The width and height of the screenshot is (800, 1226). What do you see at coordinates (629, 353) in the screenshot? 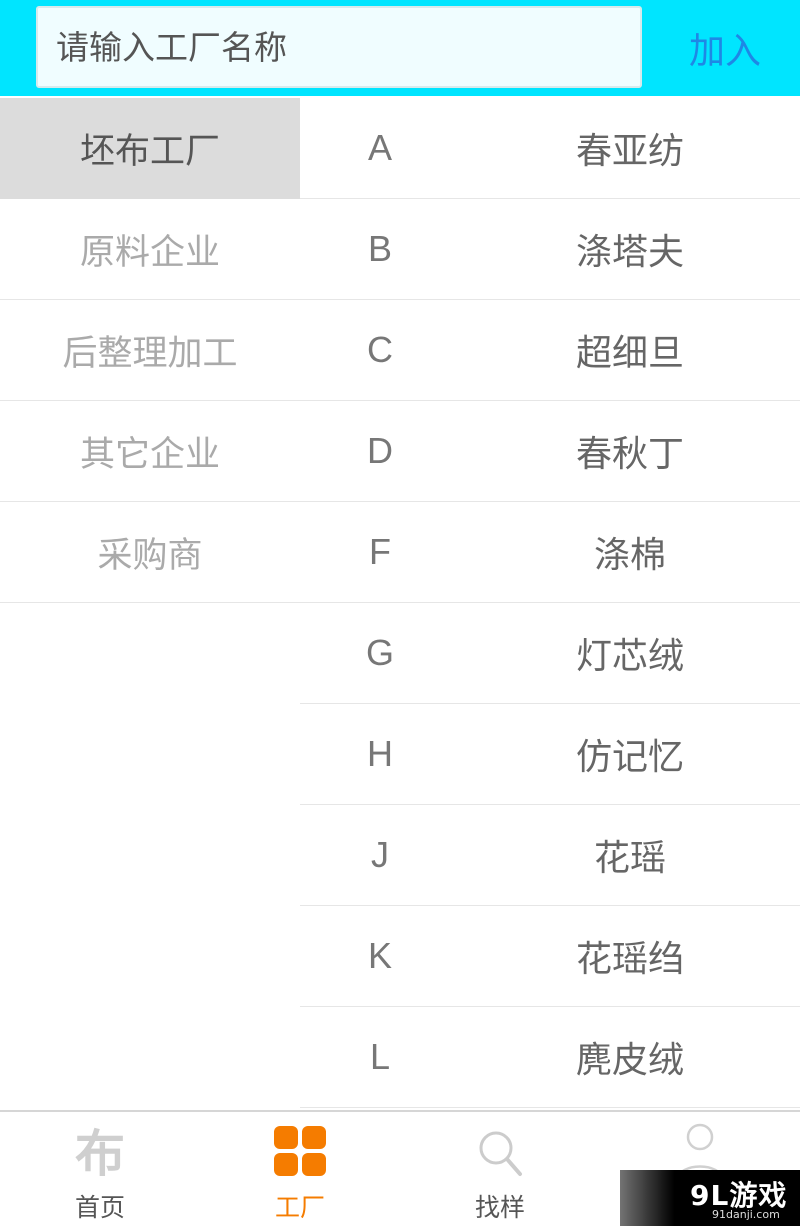
I see `fabric-name: 超细旦` at bounding box center [629, 353].